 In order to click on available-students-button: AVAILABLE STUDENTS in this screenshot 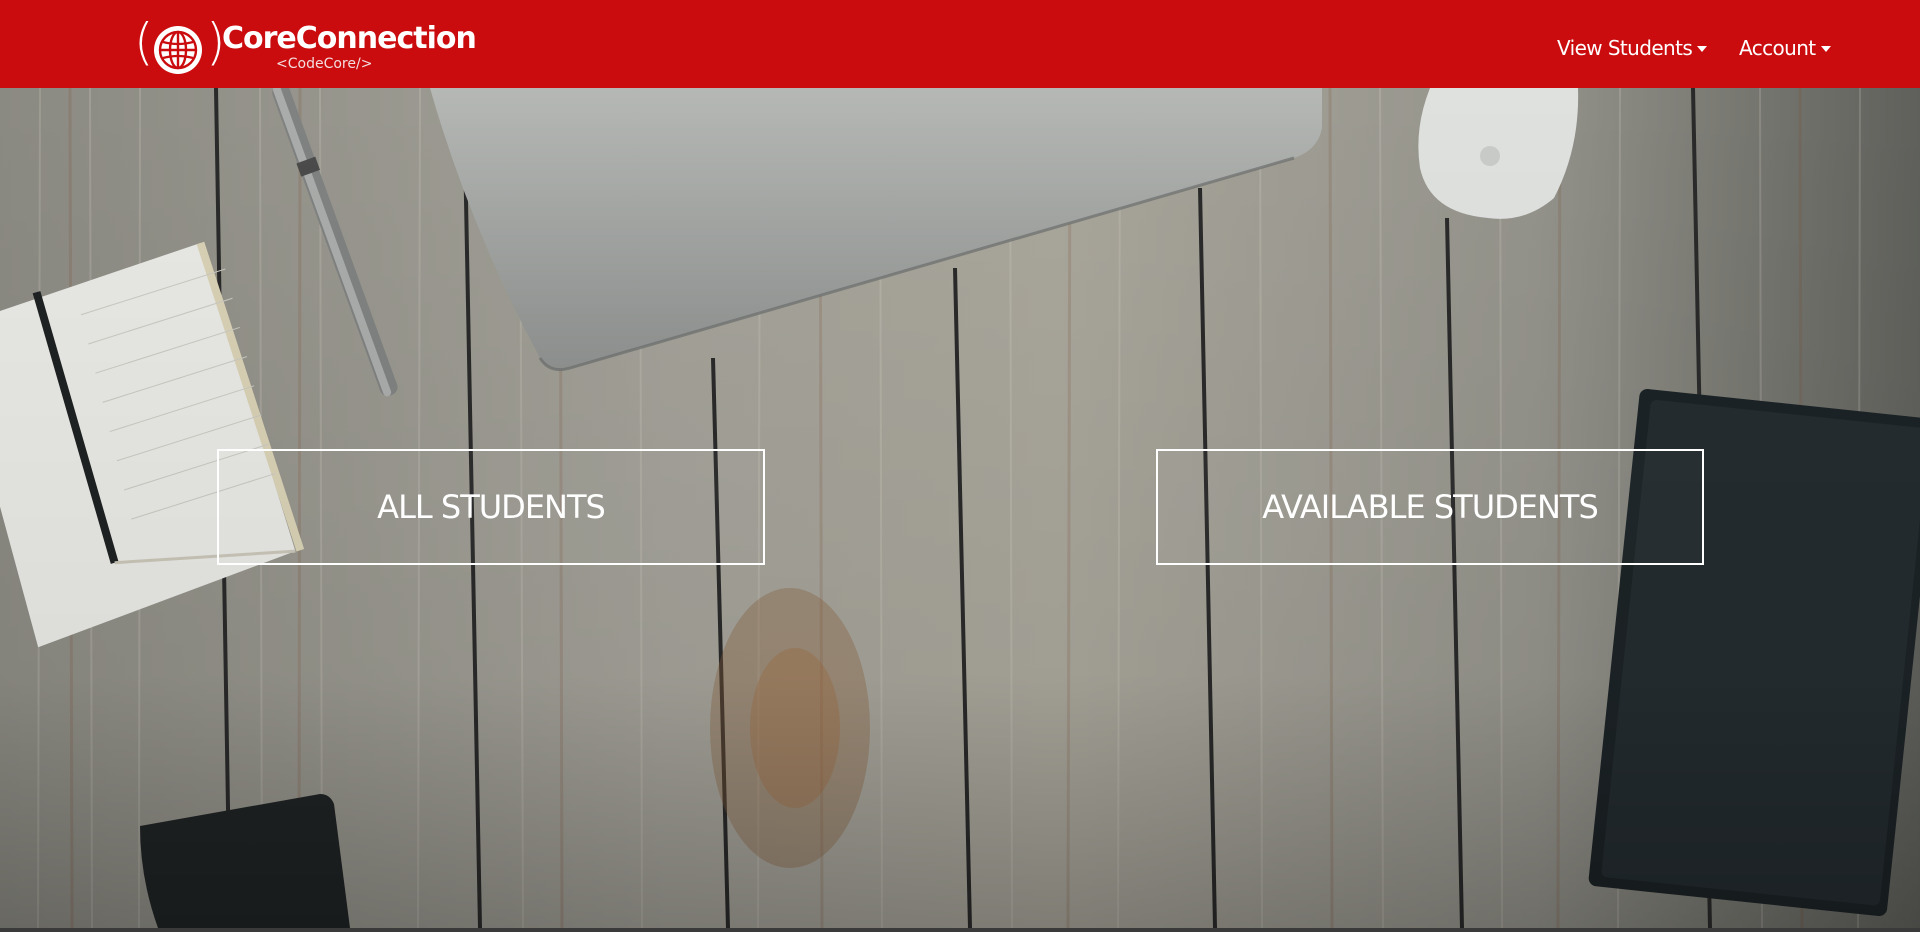, I will do `click(1430, 507)`.